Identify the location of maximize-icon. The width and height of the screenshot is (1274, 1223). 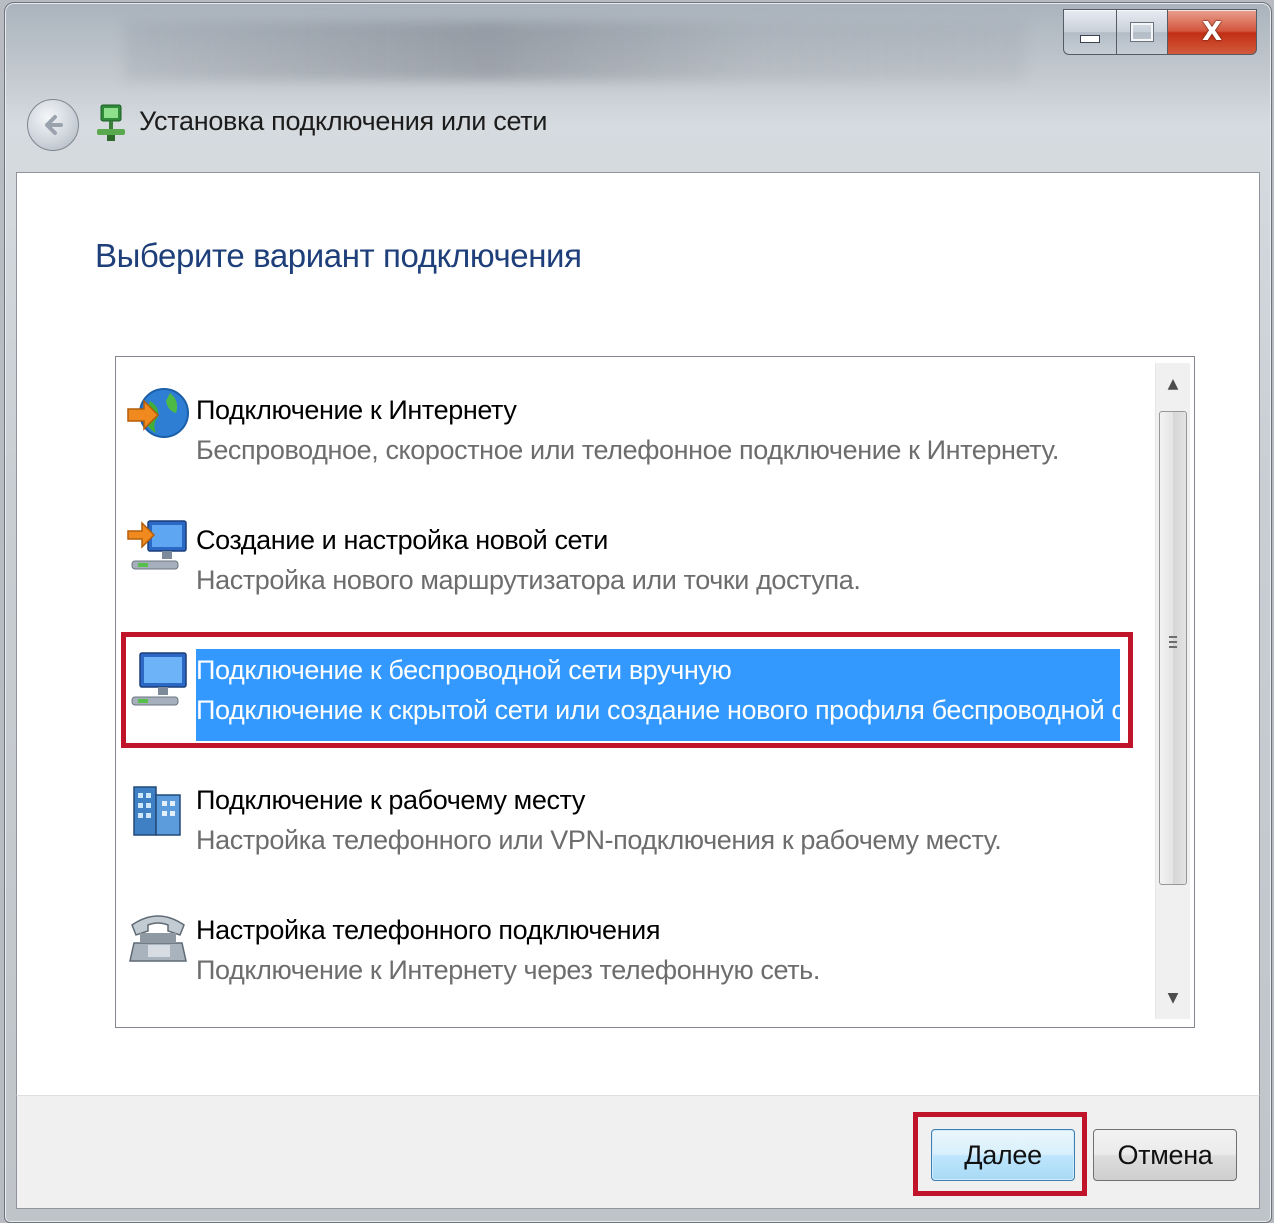
(1142, 32).